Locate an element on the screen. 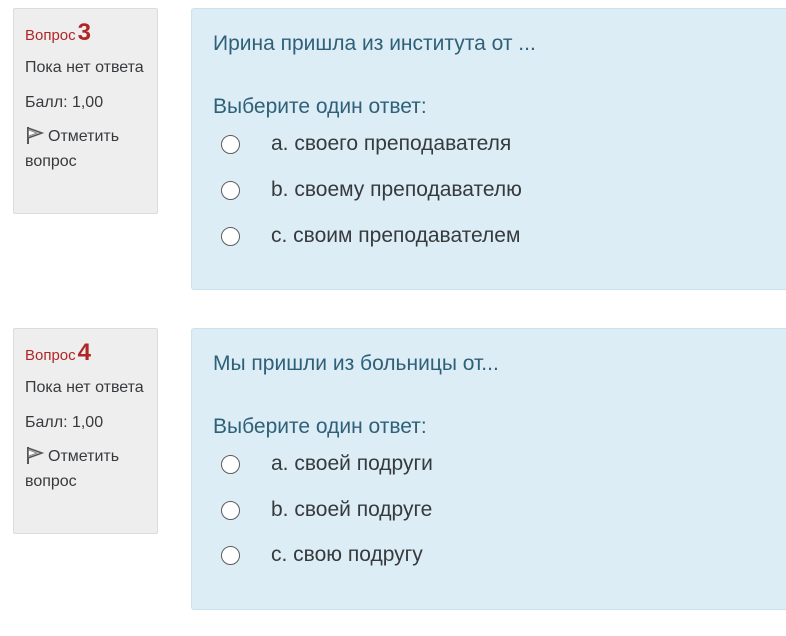 Image resolution: width=786 pixels, height=636 pixels. answer-option-c: c. свою подругу is located at coordinates (322, 555).